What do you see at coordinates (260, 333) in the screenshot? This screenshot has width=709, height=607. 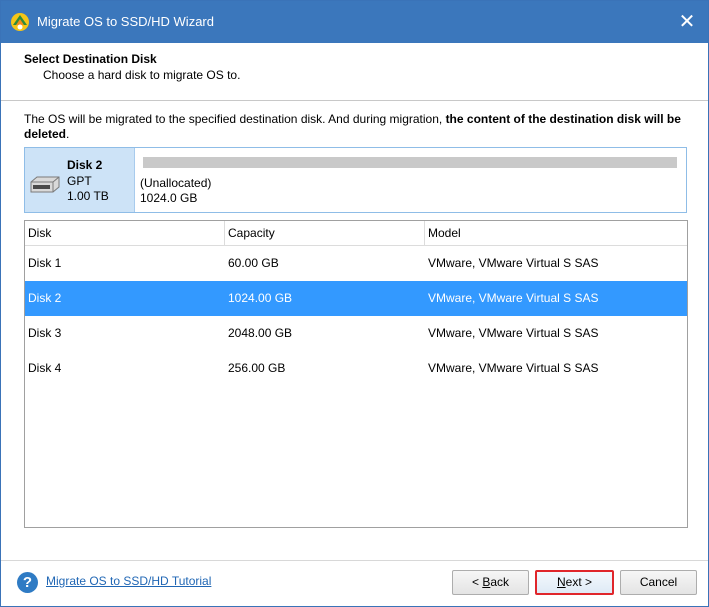 I see `cell-capacity: 2048.00 GB` at bounding box center [260, 333].